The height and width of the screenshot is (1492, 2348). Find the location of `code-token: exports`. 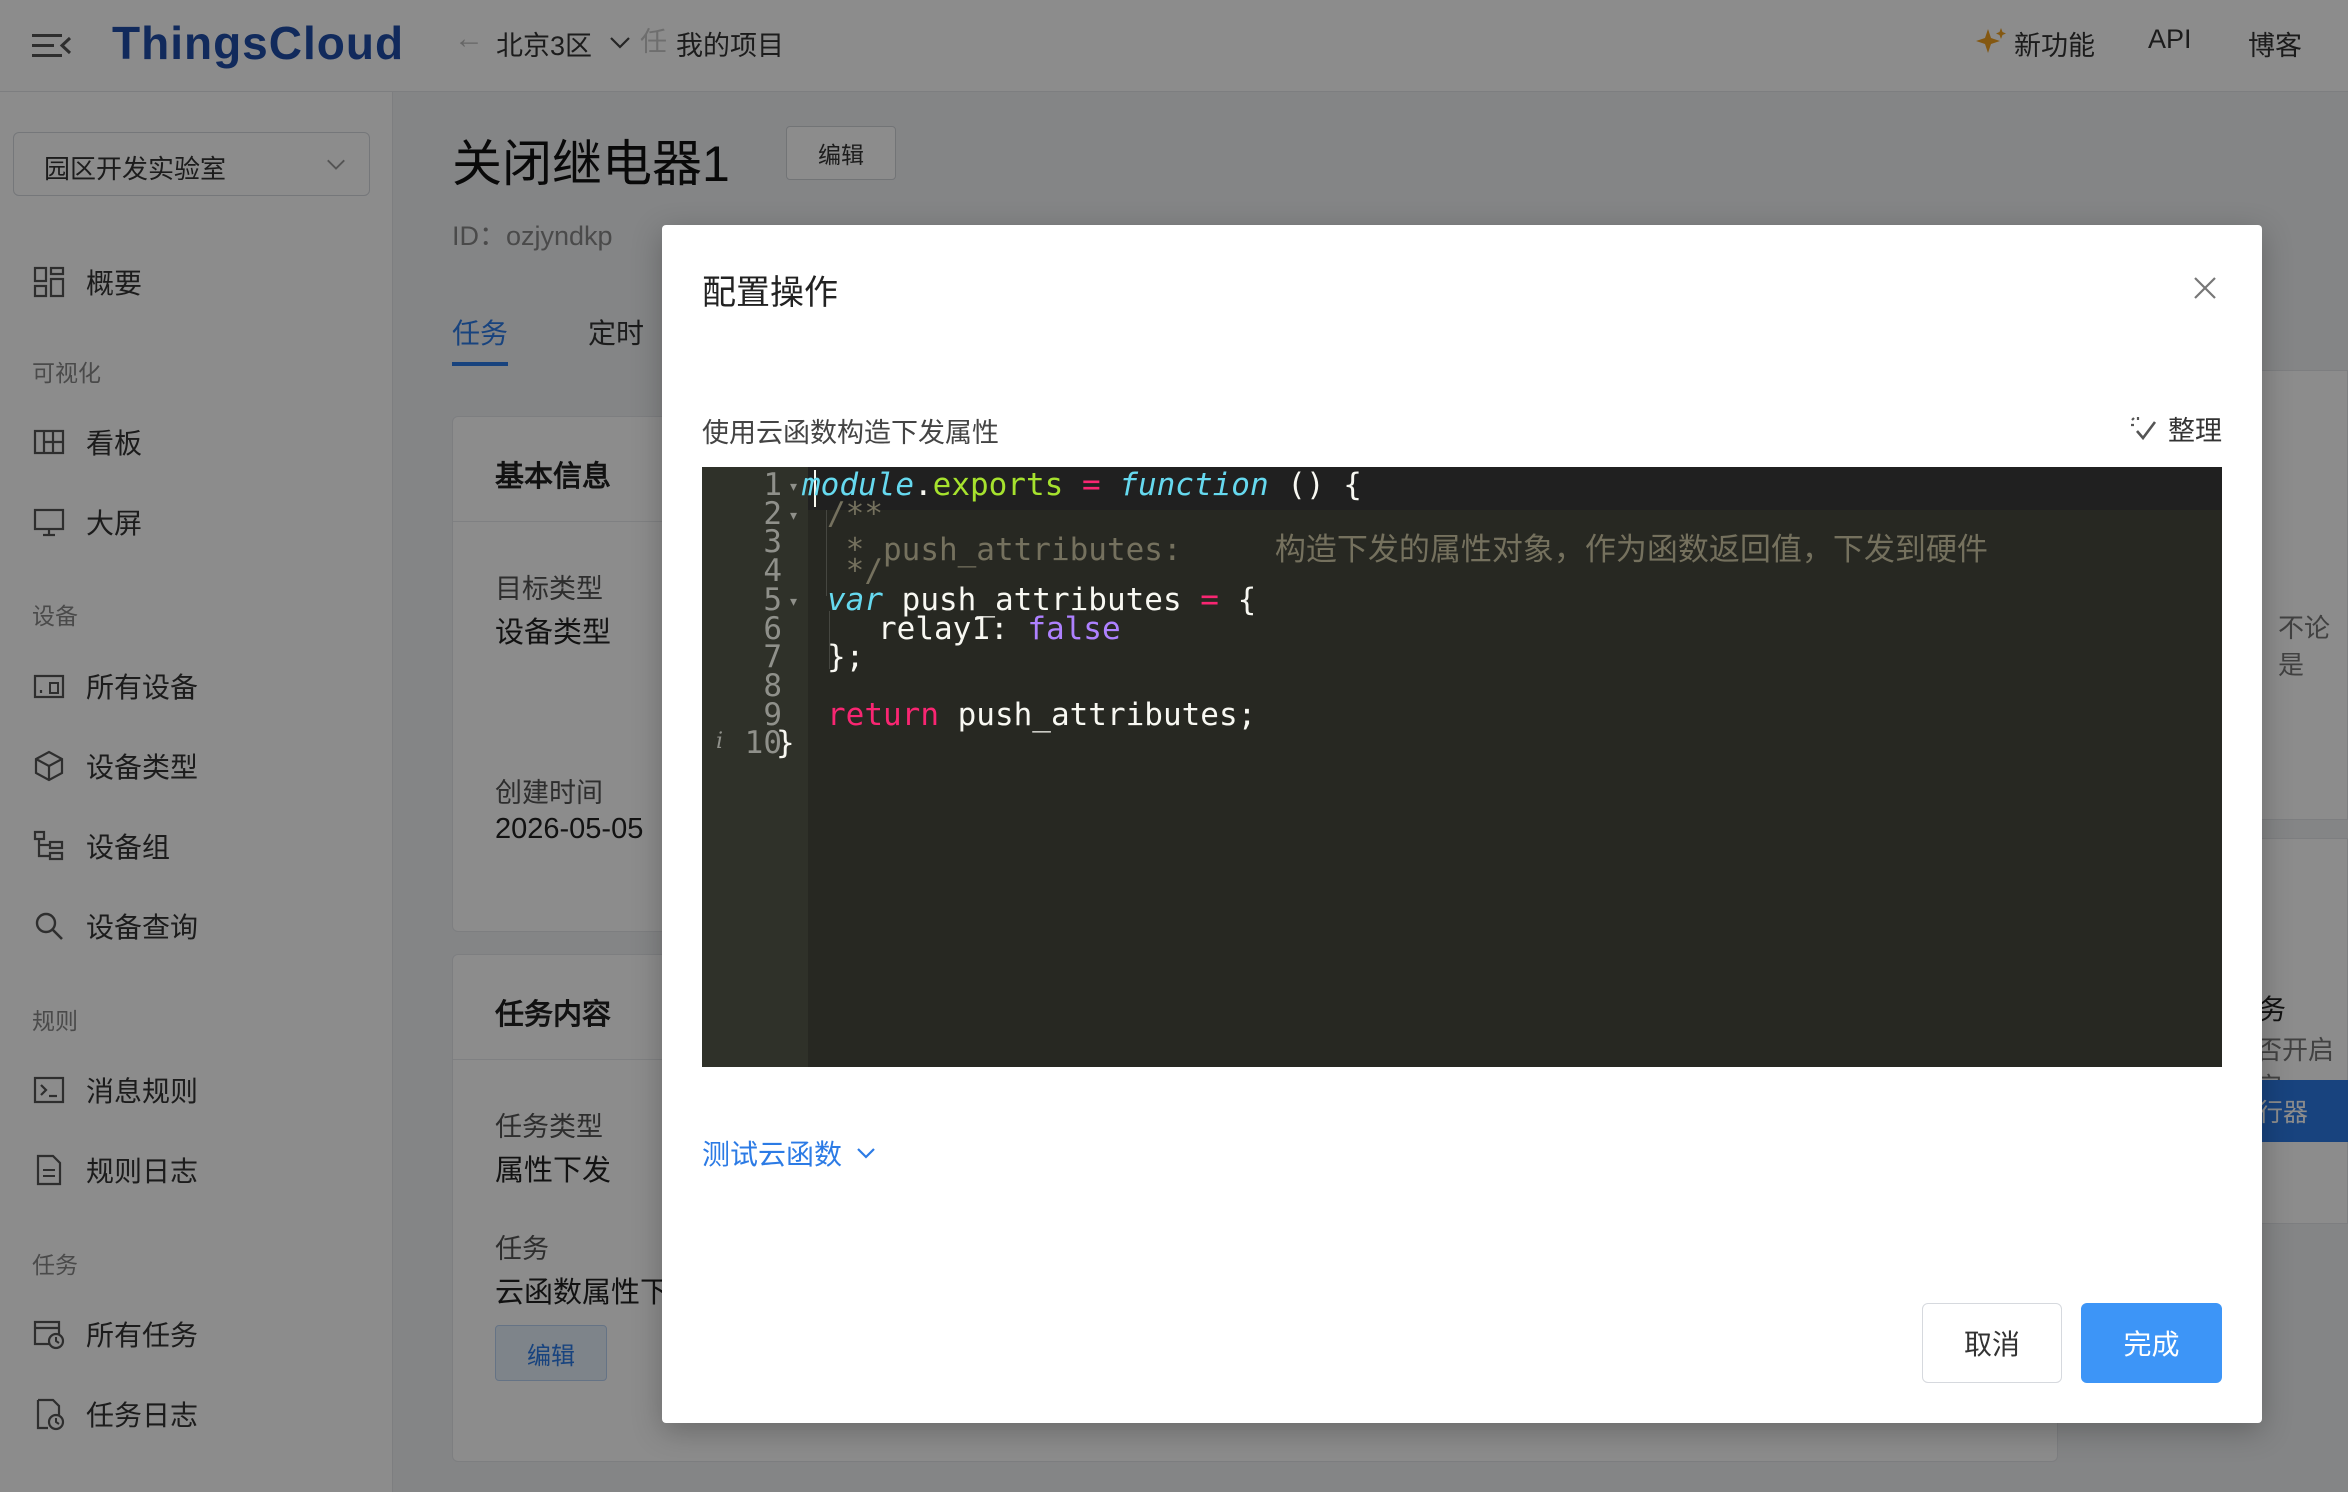

code-token: exports is located at coordinates (998, 485).